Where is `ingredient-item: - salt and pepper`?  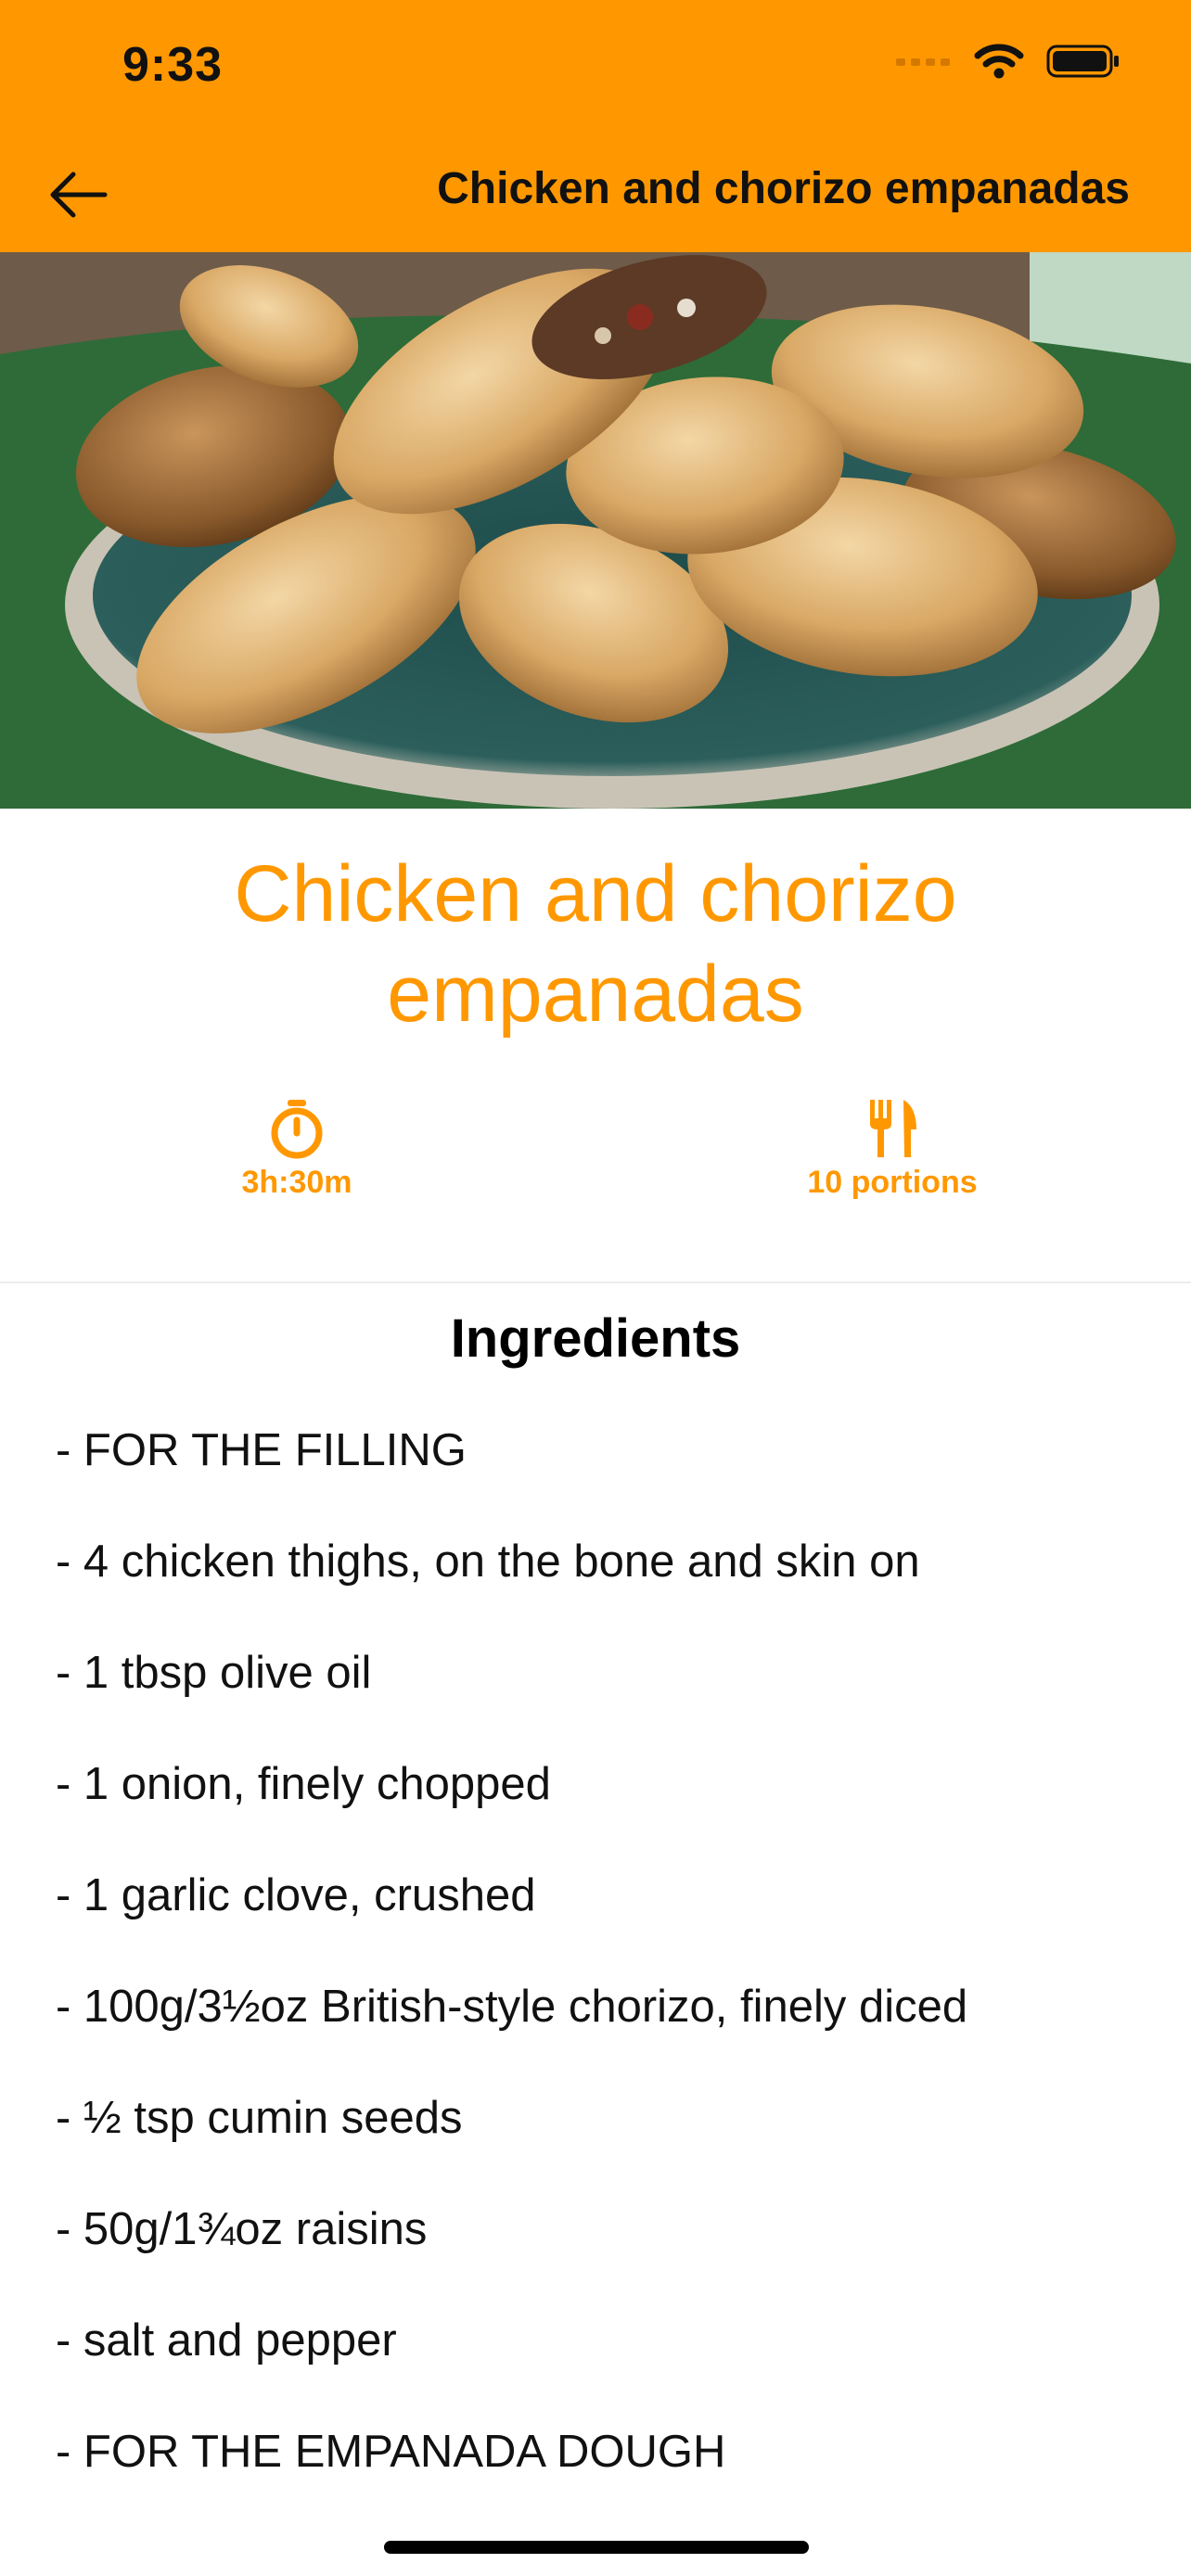 ingredient-item: - salt and pepper is located at coordinates (226, 2340).